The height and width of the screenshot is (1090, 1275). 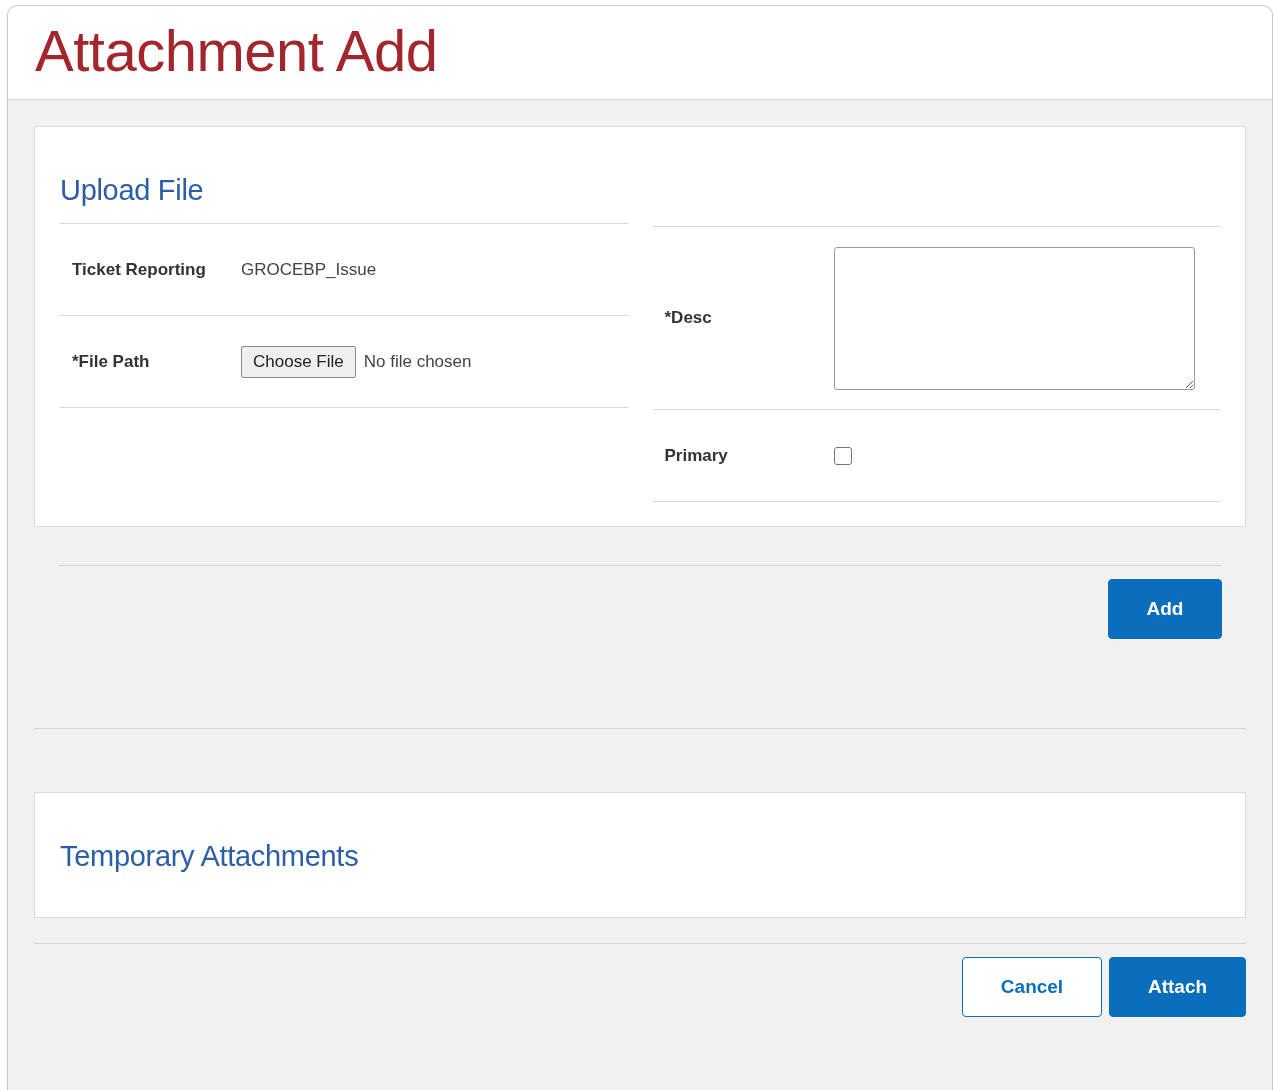 What do you see at coordinates (236, 50) in the screenshot?
I see `window-title: Attachment Add` at bounding box center [236, 50].